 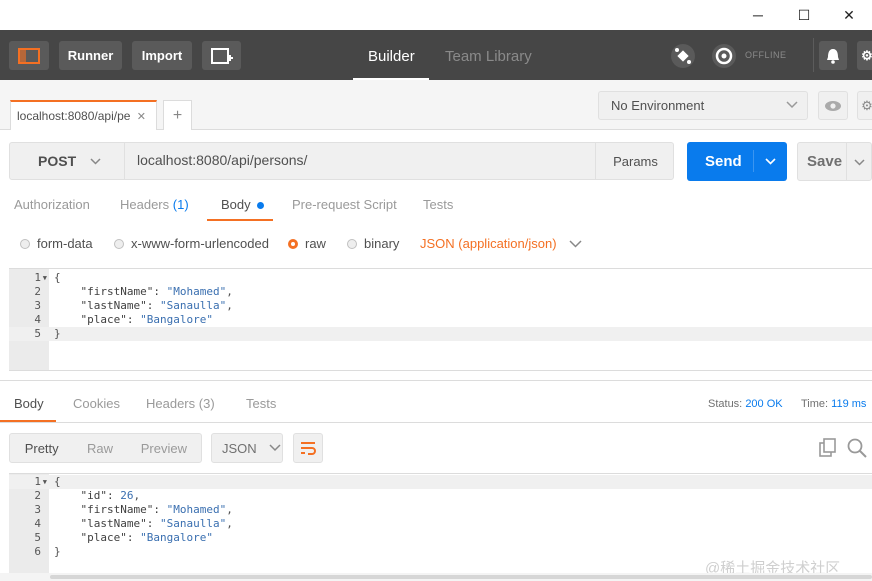 I want to click on radio-urlencoded: x-www-form-urlencoded, so click(x=191, y=243).